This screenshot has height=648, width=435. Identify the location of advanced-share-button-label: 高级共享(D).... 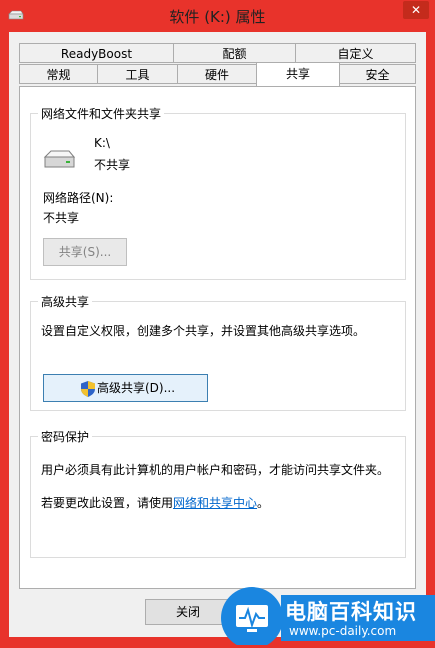
(136, 388).